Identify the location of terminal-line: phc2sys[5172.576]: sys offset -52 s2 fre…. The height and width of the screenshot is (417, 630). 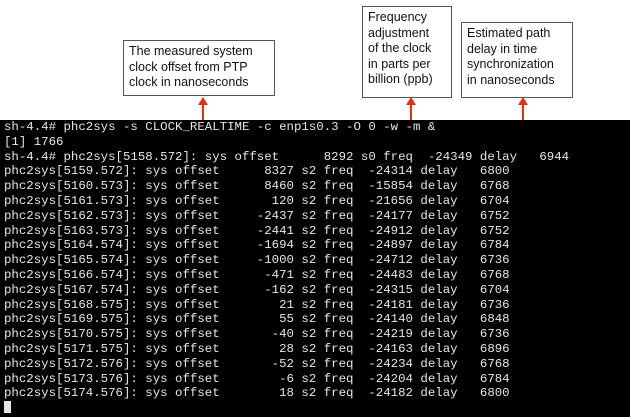
(257, 363).